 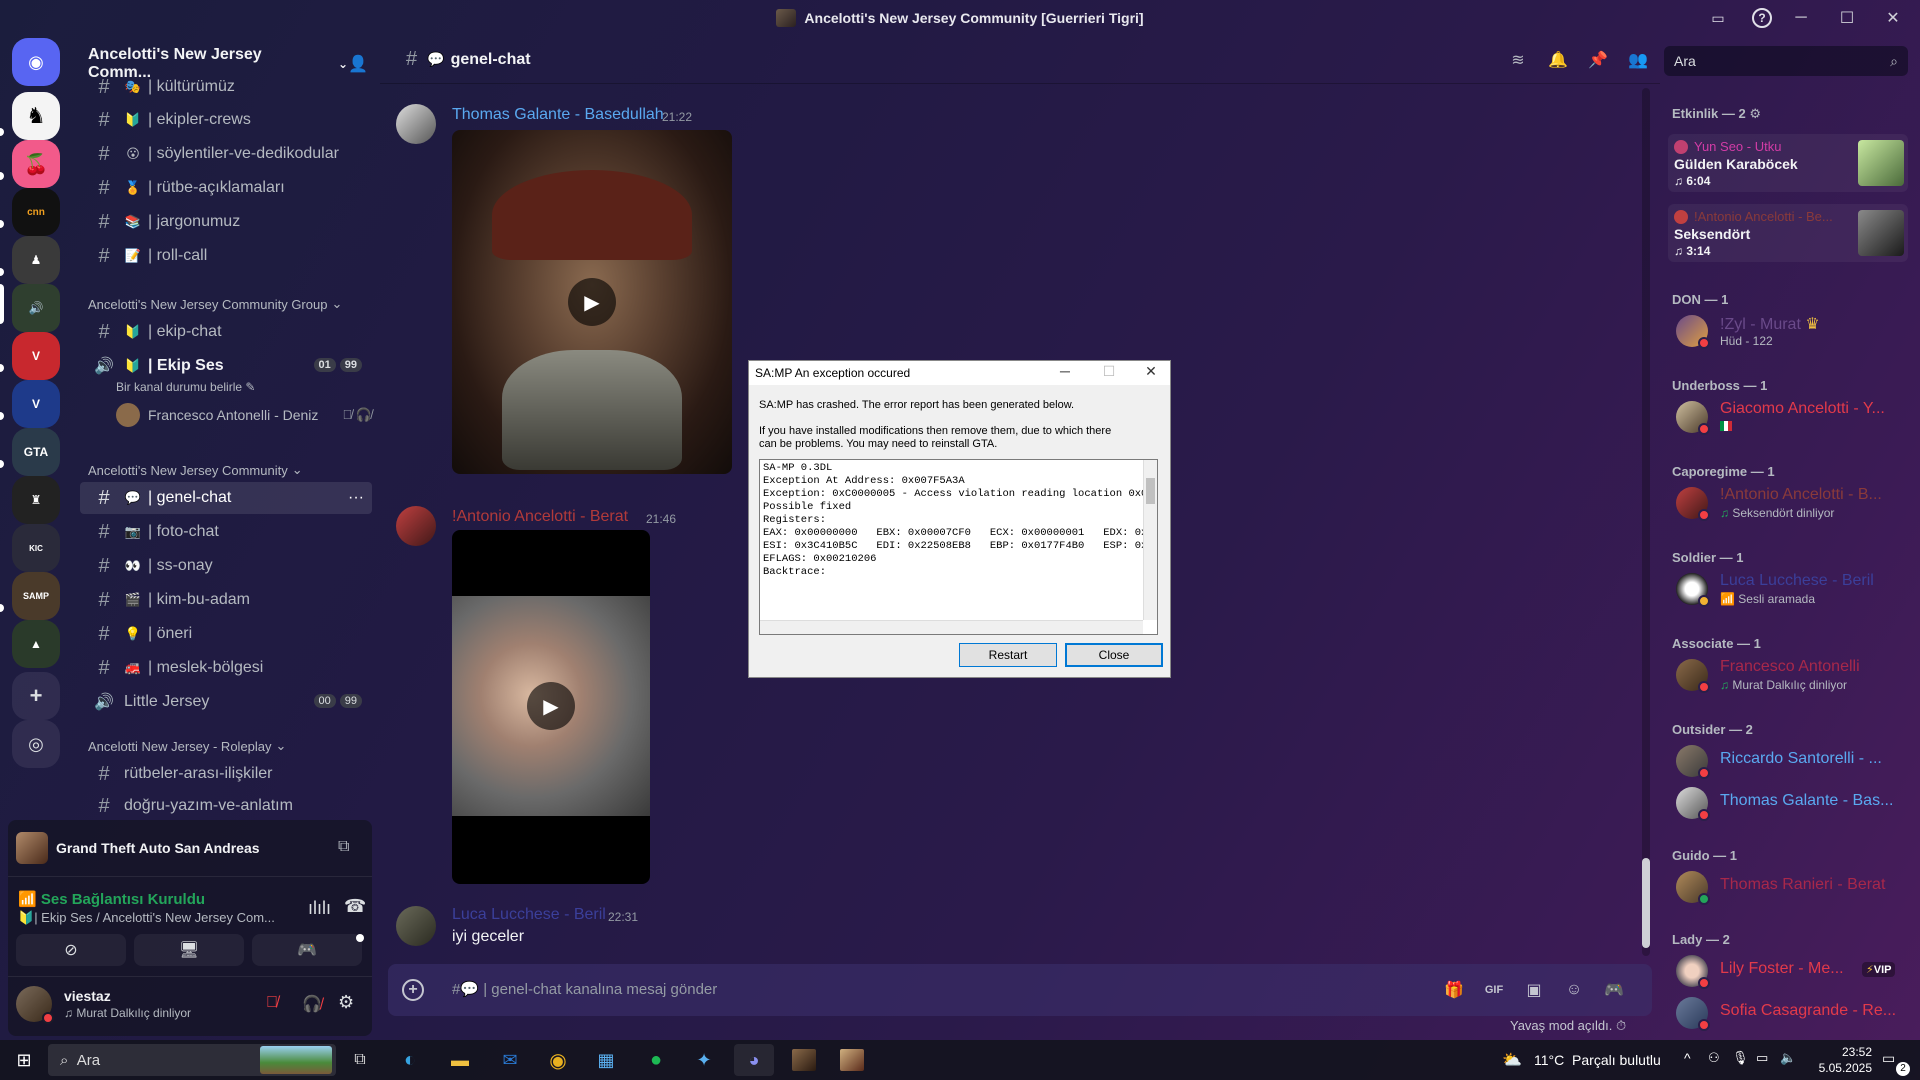 I want to click on microphone-icon: 🎙, so click(x=1740, y=1058).